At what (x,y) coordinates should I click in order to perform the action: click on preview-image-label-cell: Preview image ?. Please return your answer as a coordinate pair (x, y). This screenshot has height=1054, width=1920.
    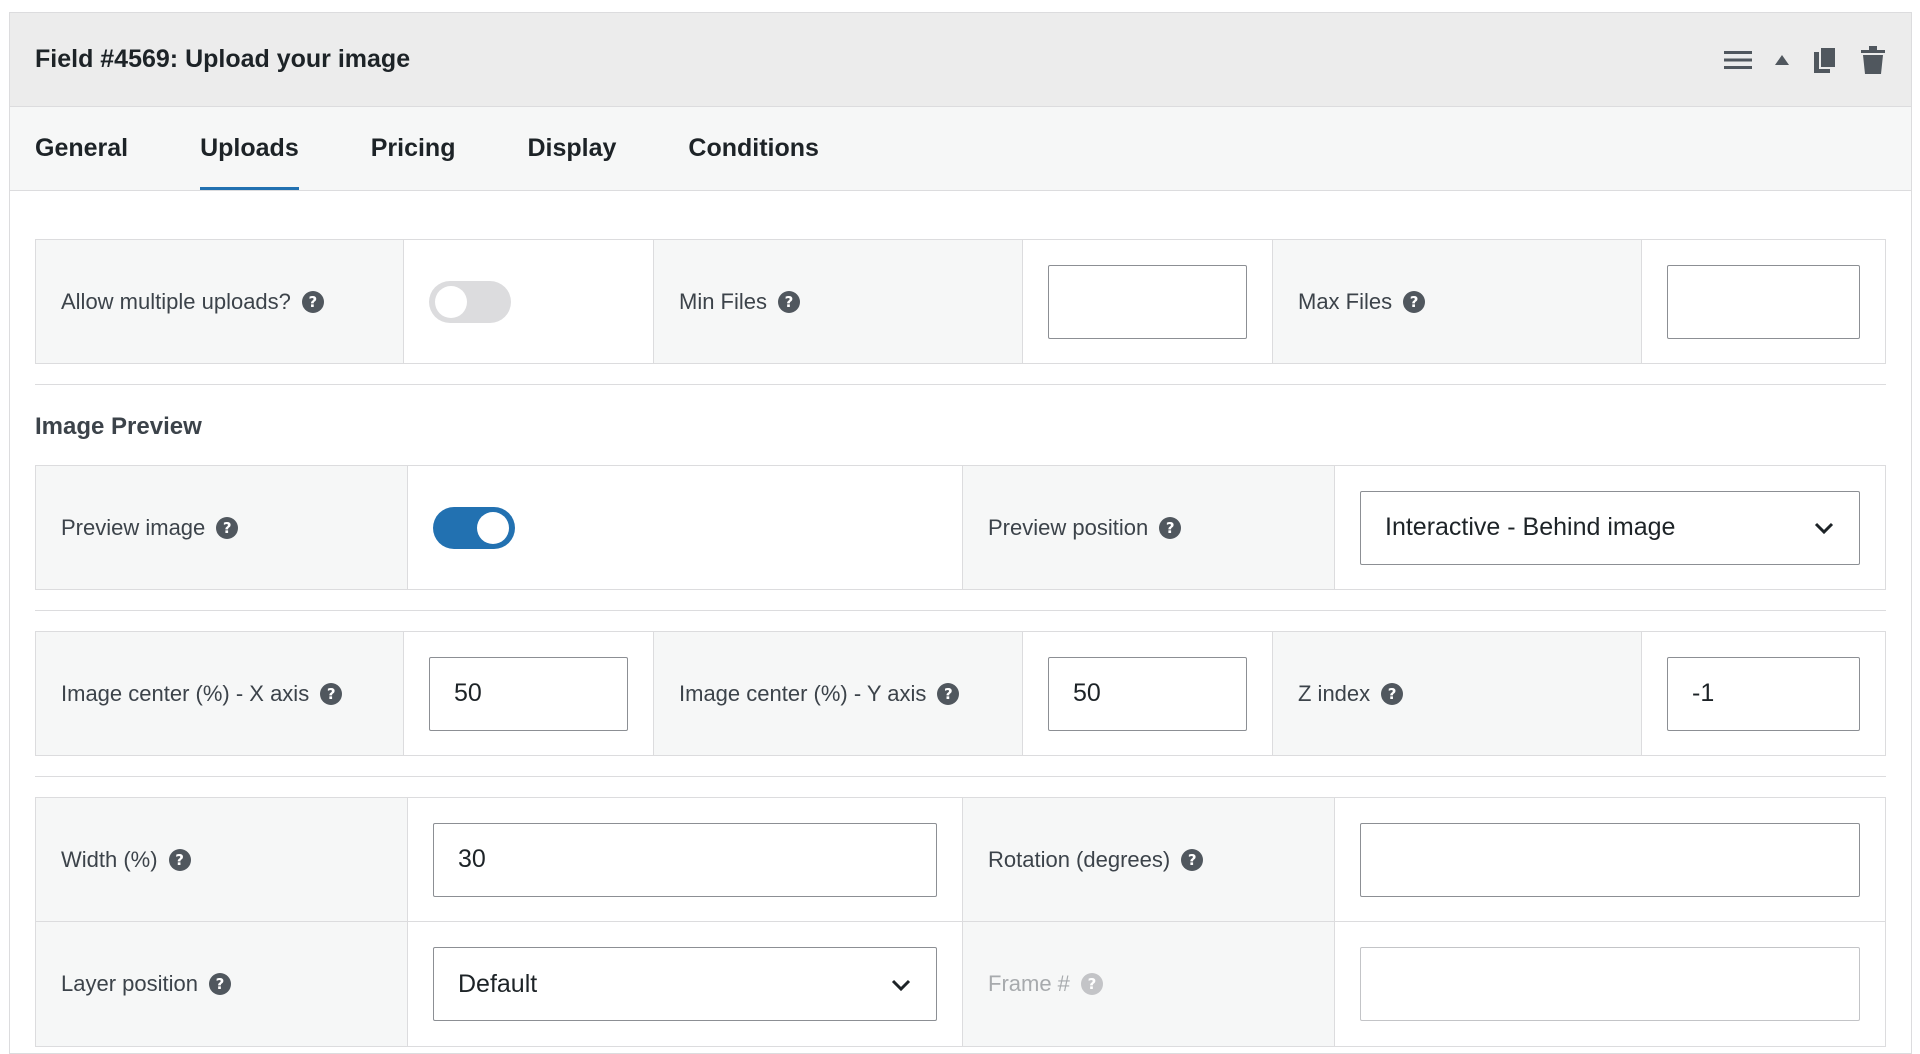
    Looking at the image, I should click on (222, 527).